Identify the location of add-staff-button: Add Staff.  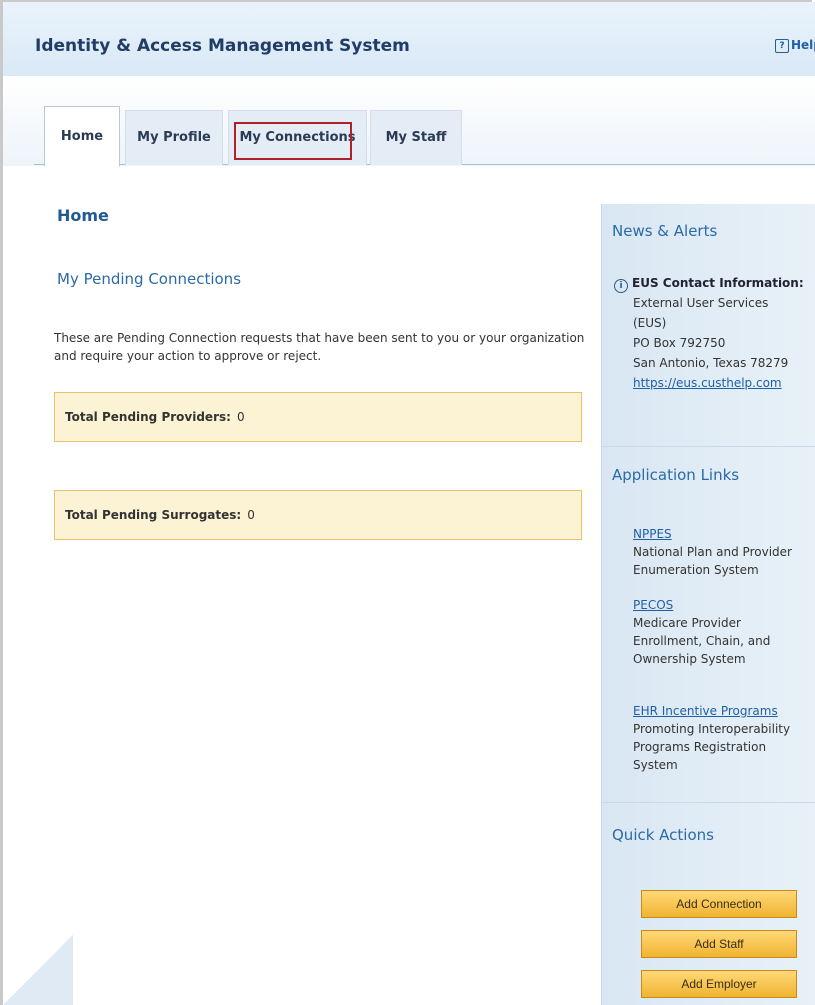
(719, 944).